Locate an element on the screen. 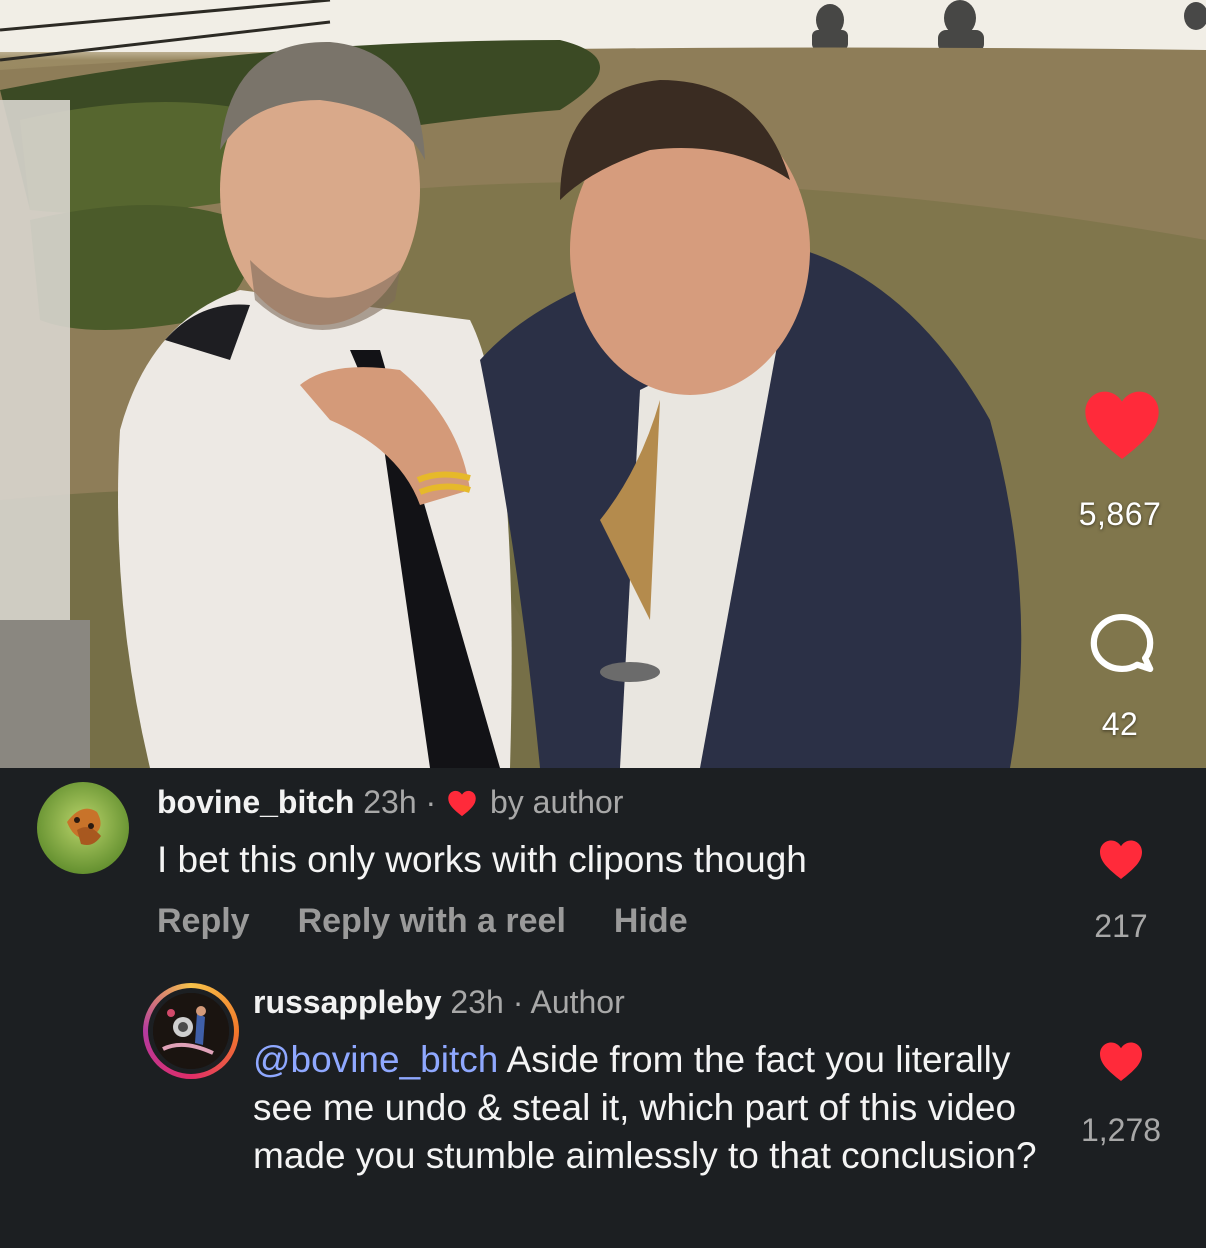 Image resolution: width=1206 pixels, height=1248 pixels. comment-like-count: 1,278 is located at coordinates (1121, 1130).